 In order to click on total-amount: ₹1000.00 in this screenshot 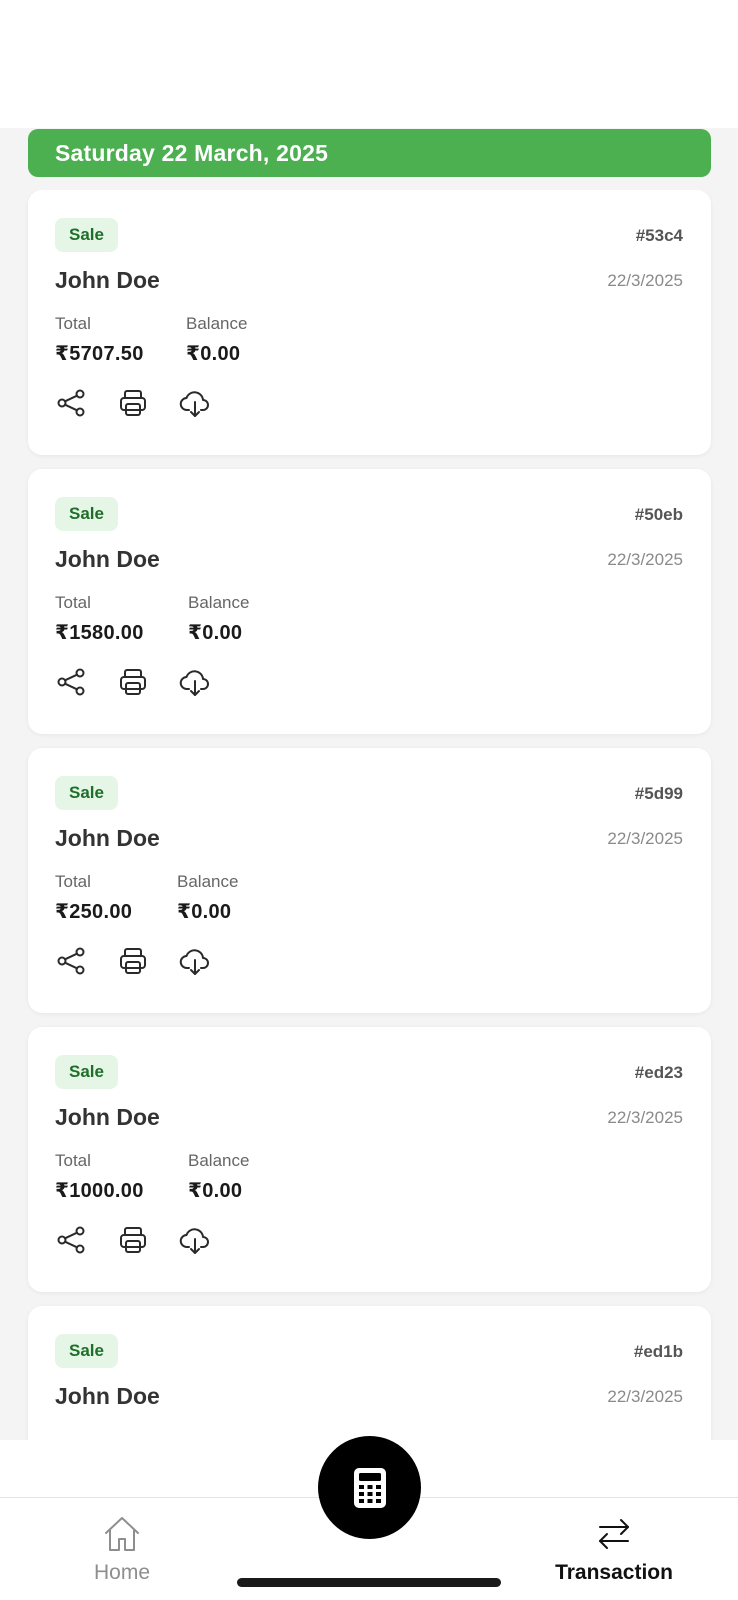, I will do `click(99, 1191)`.